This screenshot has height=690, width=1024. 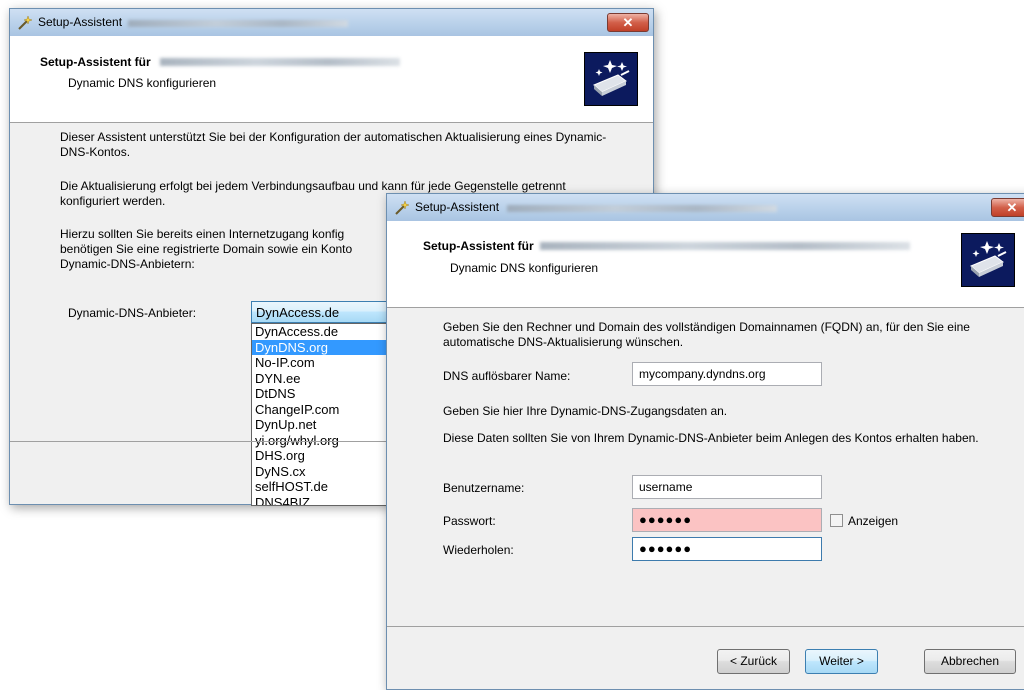 What do you see at coordinates (478, 550) in the screenshot?
I see `repeat-password-label: Wiederholen:` at bounding box center [478, 550].